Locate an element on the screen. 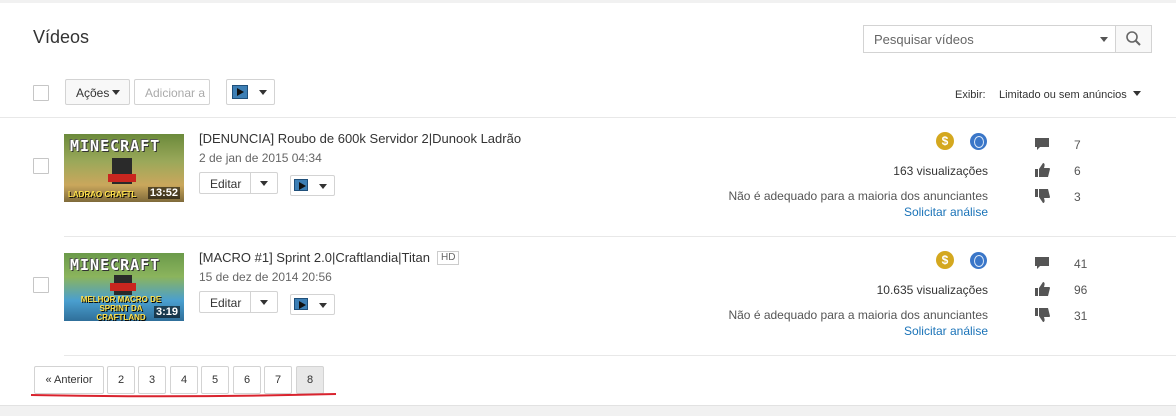 The image size is (1176, 416). search-box: Pesquisar vídeos is located at coordinates (1007, 39).